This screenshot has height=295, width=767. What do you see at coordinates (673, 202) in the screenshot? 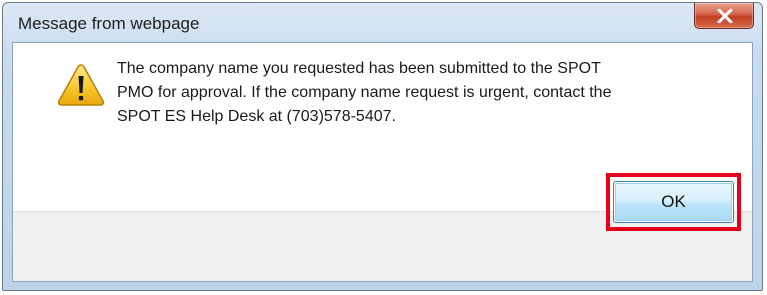
I see `ok-button: OK` at bounding box center [673, 202].